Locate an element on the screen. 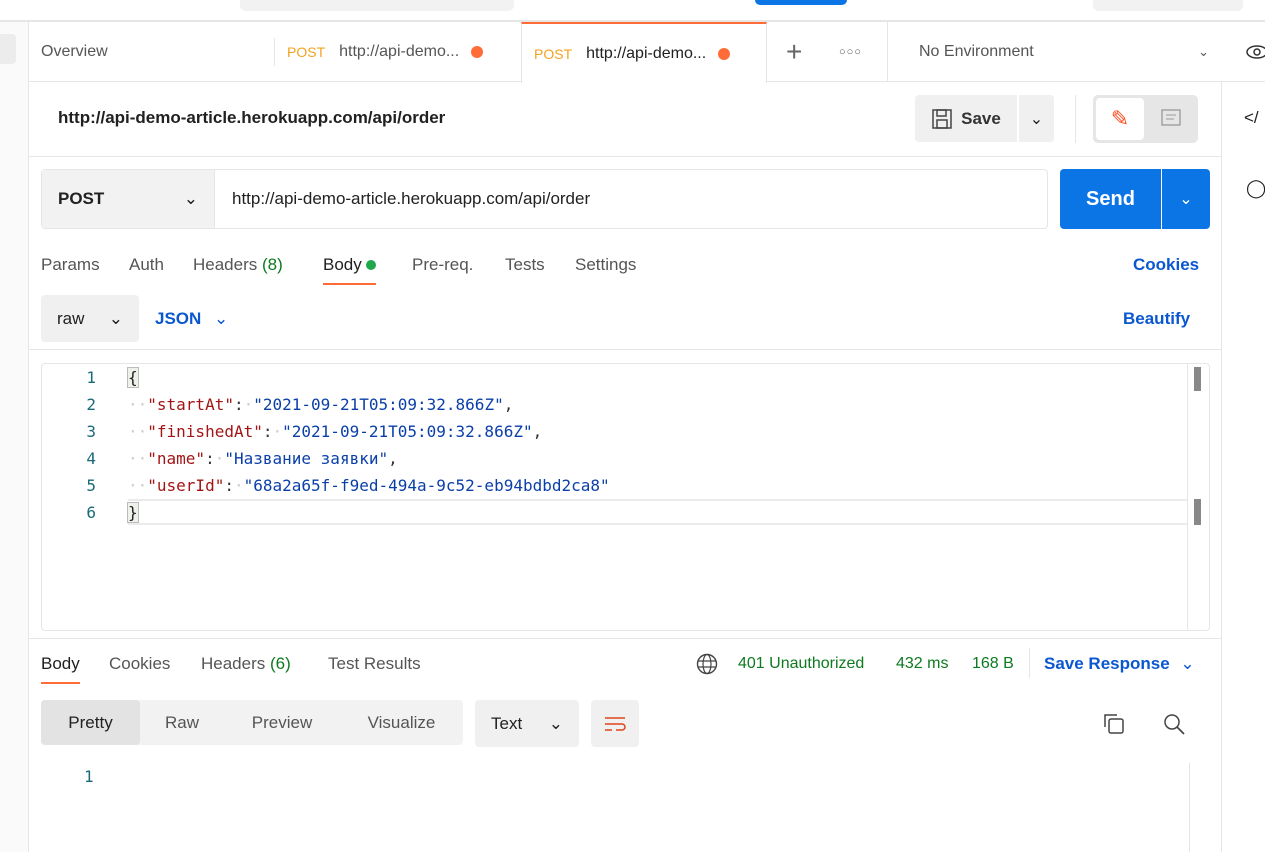  colon: : is located at coordinates (238, 404).